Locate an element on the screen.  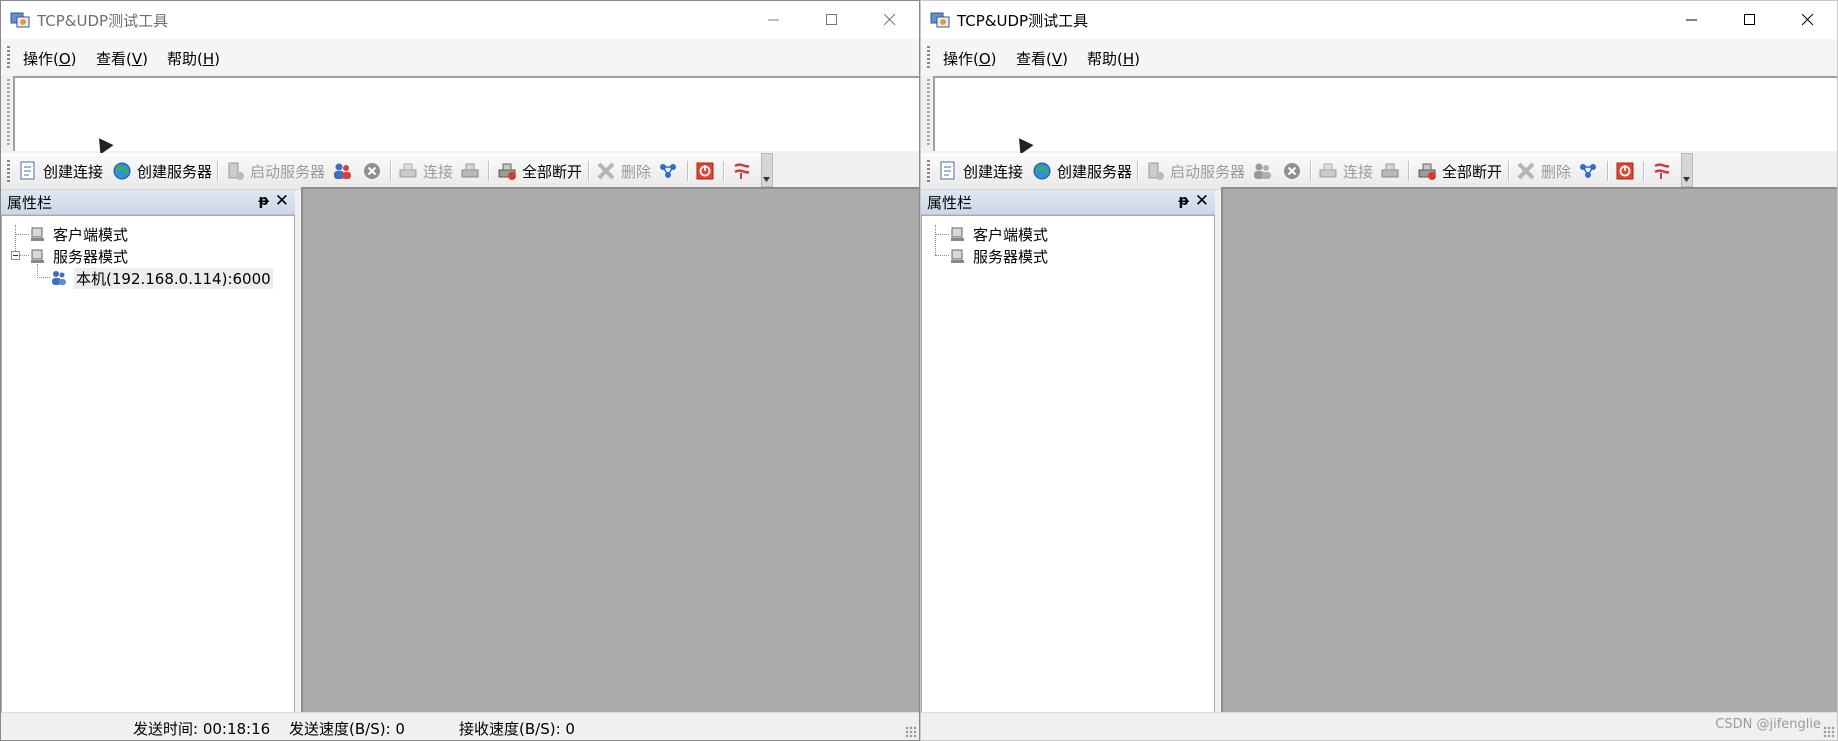
globe-icon is located at coordinates (122, 171).